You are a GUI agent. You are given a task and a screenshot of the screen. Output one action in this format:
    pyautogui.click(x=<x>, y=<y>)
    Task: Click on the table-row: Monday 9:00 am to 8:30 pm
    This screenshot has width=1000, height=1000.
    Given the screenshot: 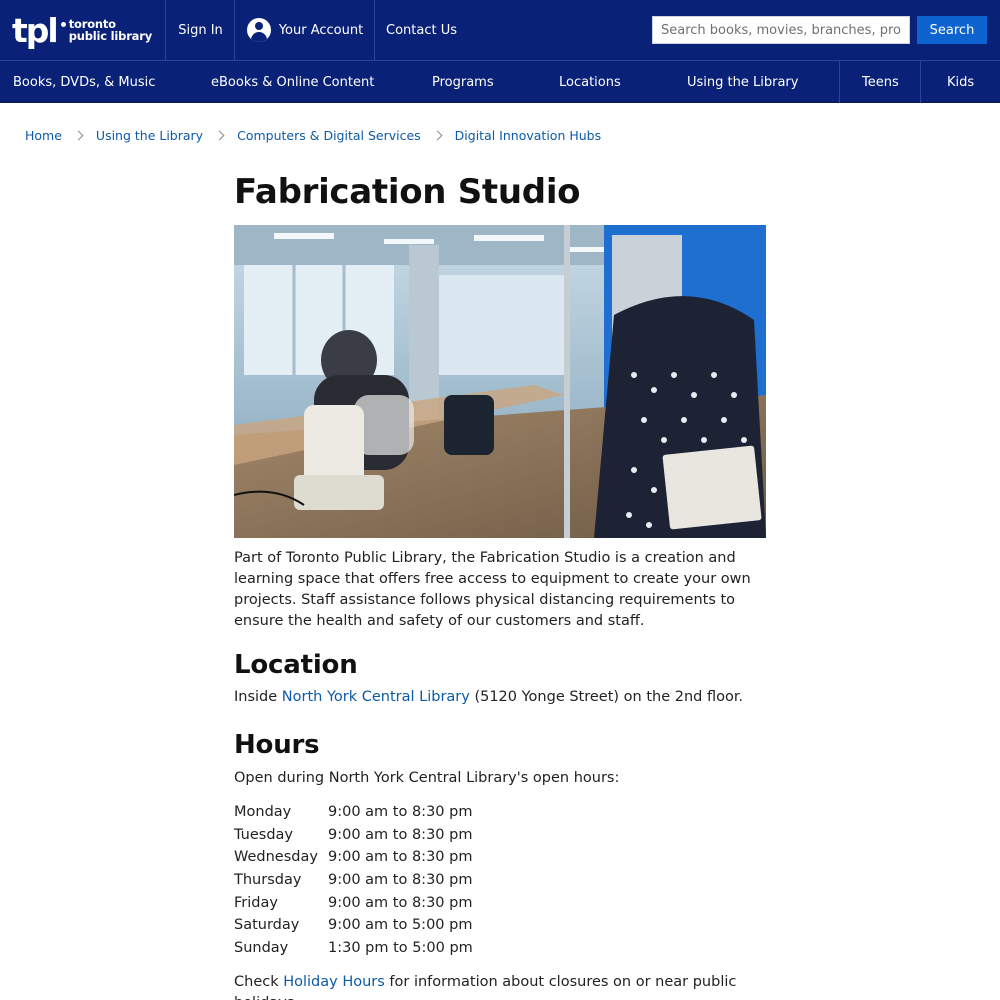 What is the action you would take?
    pyautogui.click(x=353, y=812)
    